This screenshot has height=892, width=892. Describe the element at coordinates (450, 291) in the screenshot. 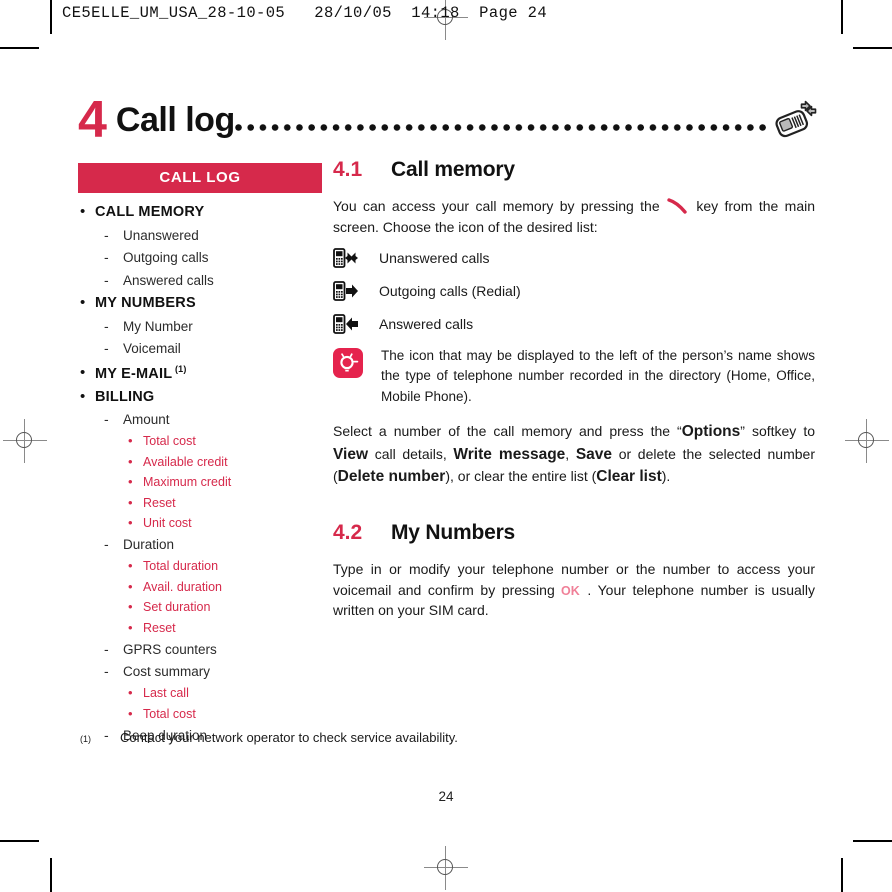

I see `call-type-label-outgoing: Outgoing calls (Redial)` at that location.